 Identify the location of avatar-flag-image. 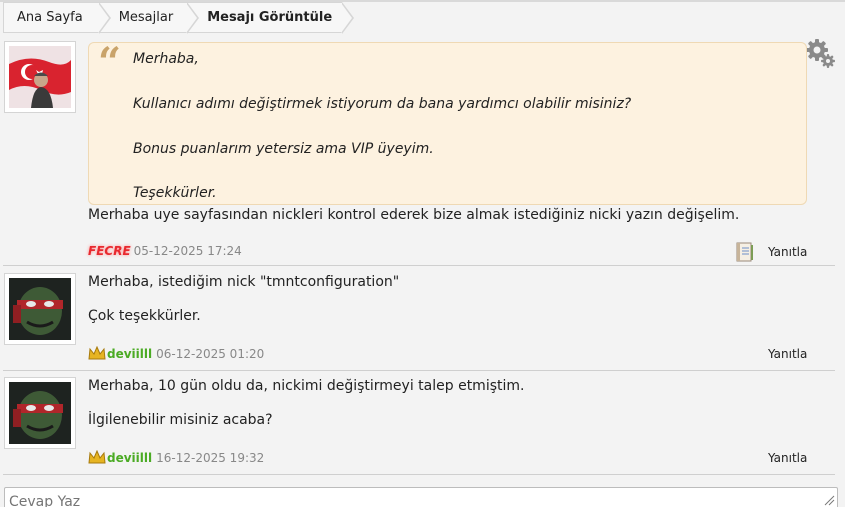
(40, 77).